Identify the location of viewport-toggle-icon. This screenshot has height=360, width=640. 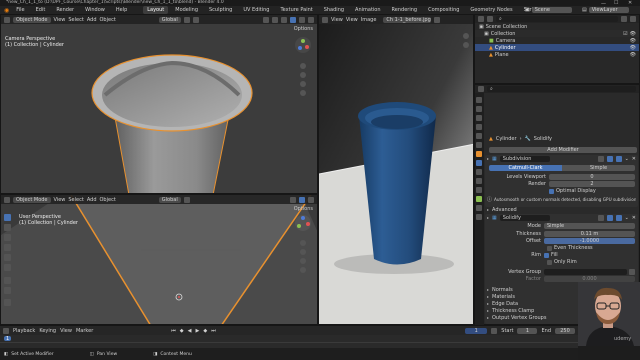
(609, 218).